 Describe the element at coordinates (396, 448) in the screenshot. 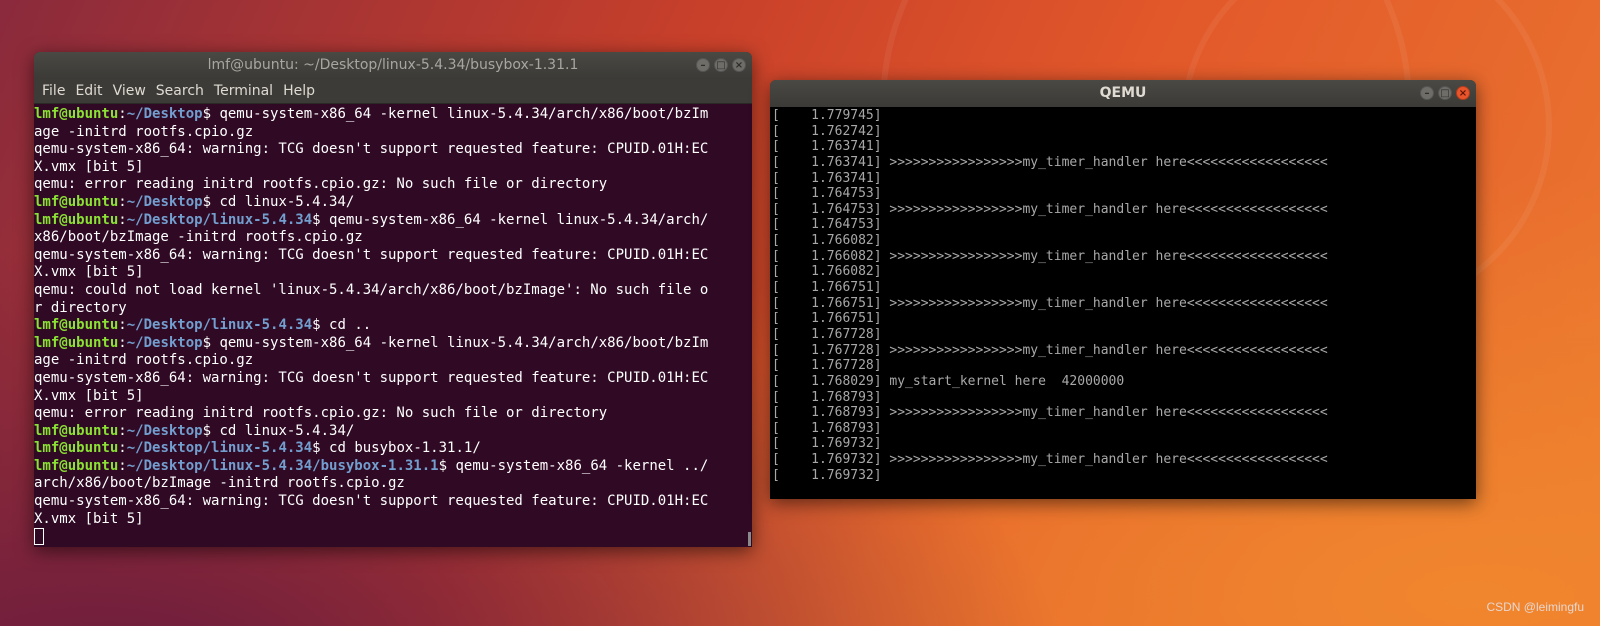

I see `terminal-text: $ cd busybox-1.31.1/` at that location.